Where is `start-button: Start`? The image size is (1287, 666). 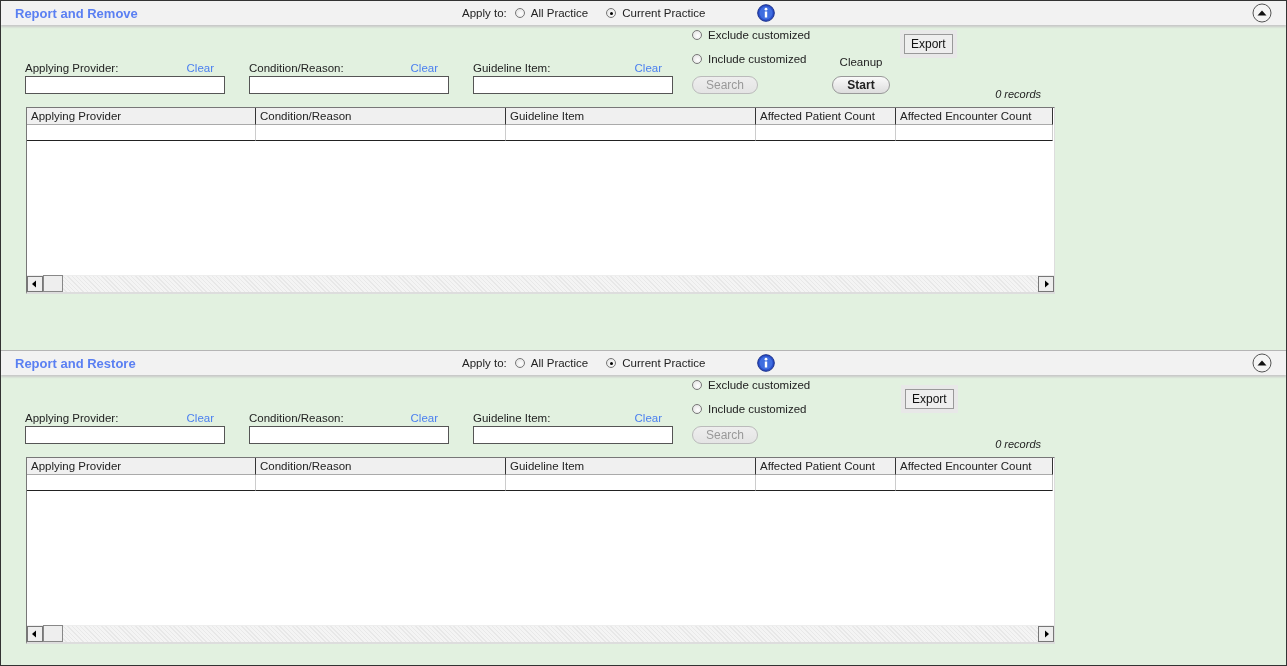 start-button: Start is located at coordinates (861, 85).